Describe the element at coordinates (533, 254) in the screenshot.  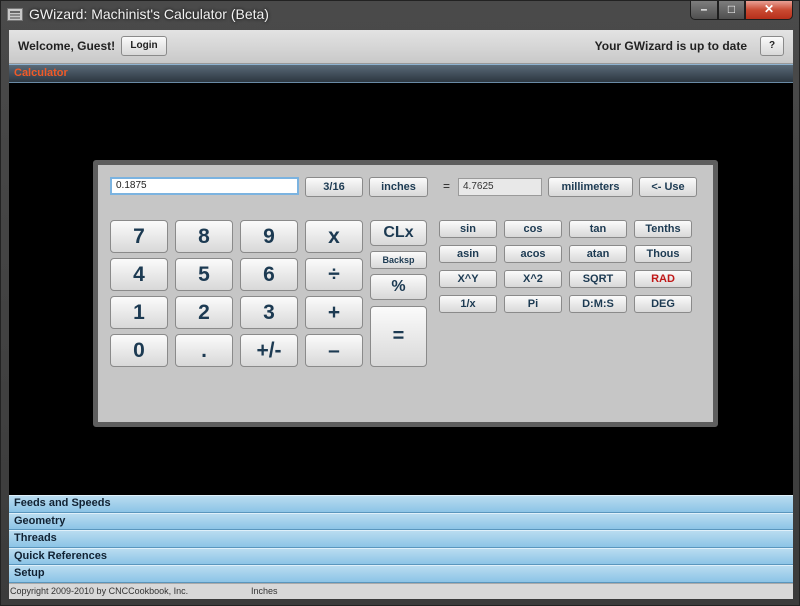
I see `acos-button: acos` at that location.